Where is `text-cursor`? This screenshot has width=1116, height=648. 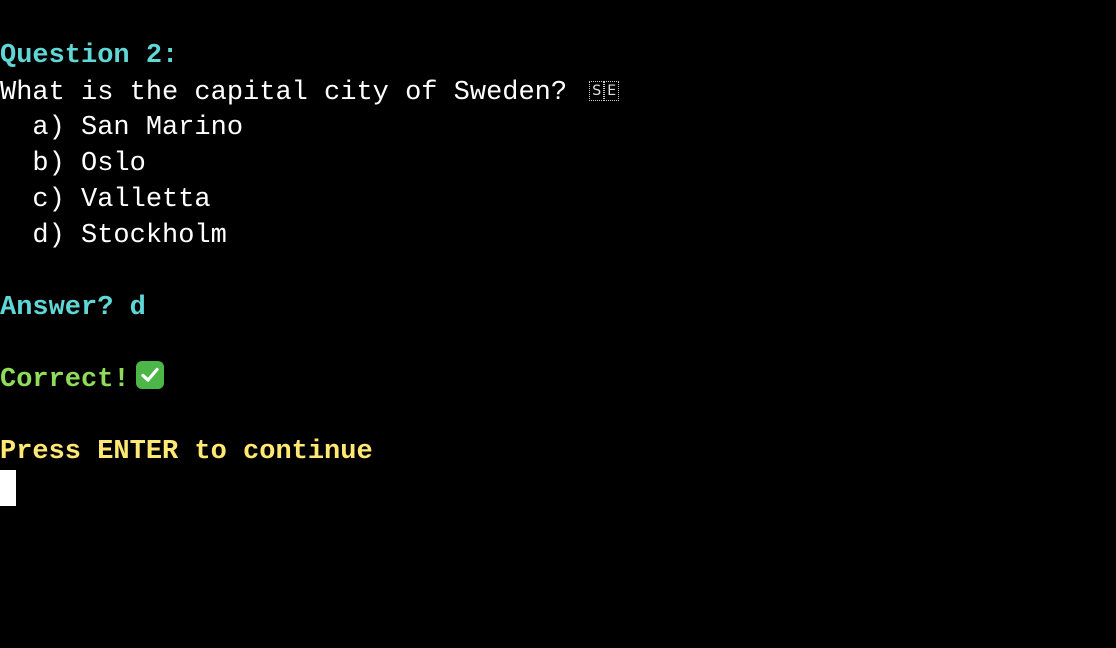 text-cursor is located at coordinates (8, 488).